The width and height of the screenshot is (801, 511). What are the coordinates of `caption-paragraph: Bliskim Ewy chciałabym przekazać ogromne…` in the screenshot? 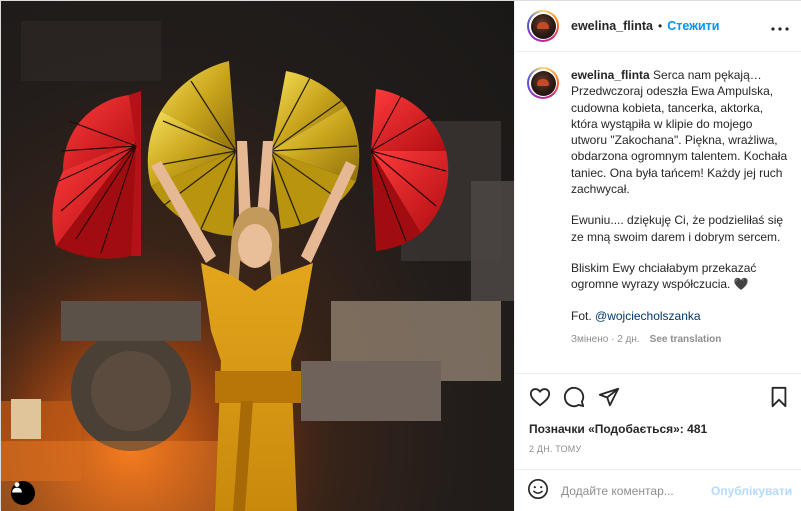 It's located at (664, 276).